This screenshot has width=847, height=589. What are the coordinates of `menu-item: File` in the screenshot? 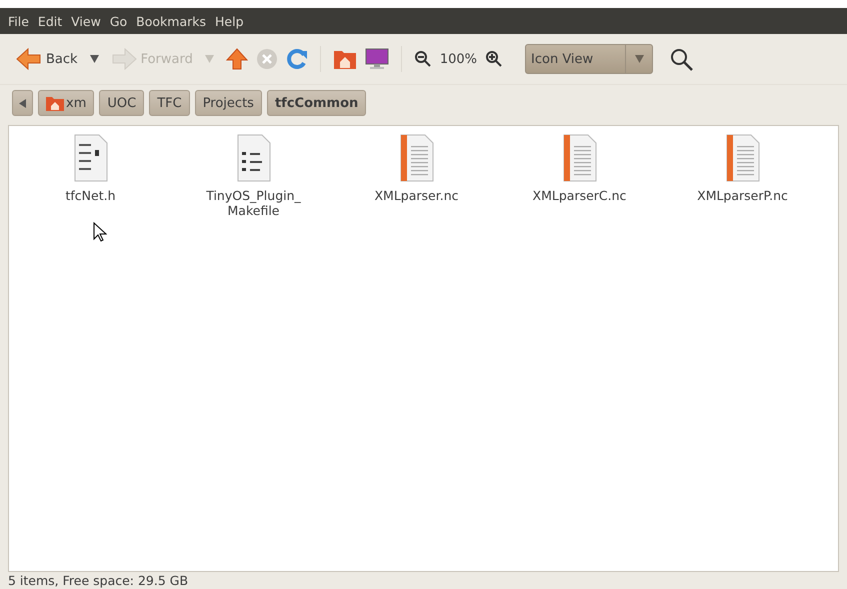 It's located at (18, 21).